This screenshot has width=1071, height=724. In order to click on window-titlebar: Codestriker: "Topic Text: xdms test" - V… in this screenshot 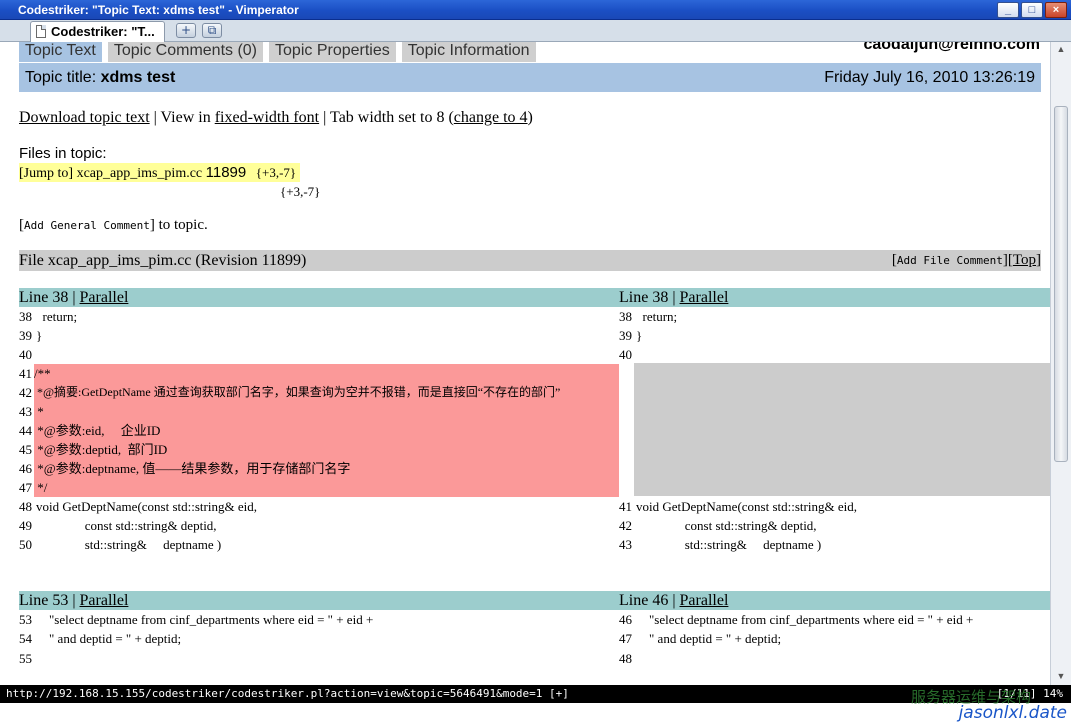, I will do `click(535, 10)`.